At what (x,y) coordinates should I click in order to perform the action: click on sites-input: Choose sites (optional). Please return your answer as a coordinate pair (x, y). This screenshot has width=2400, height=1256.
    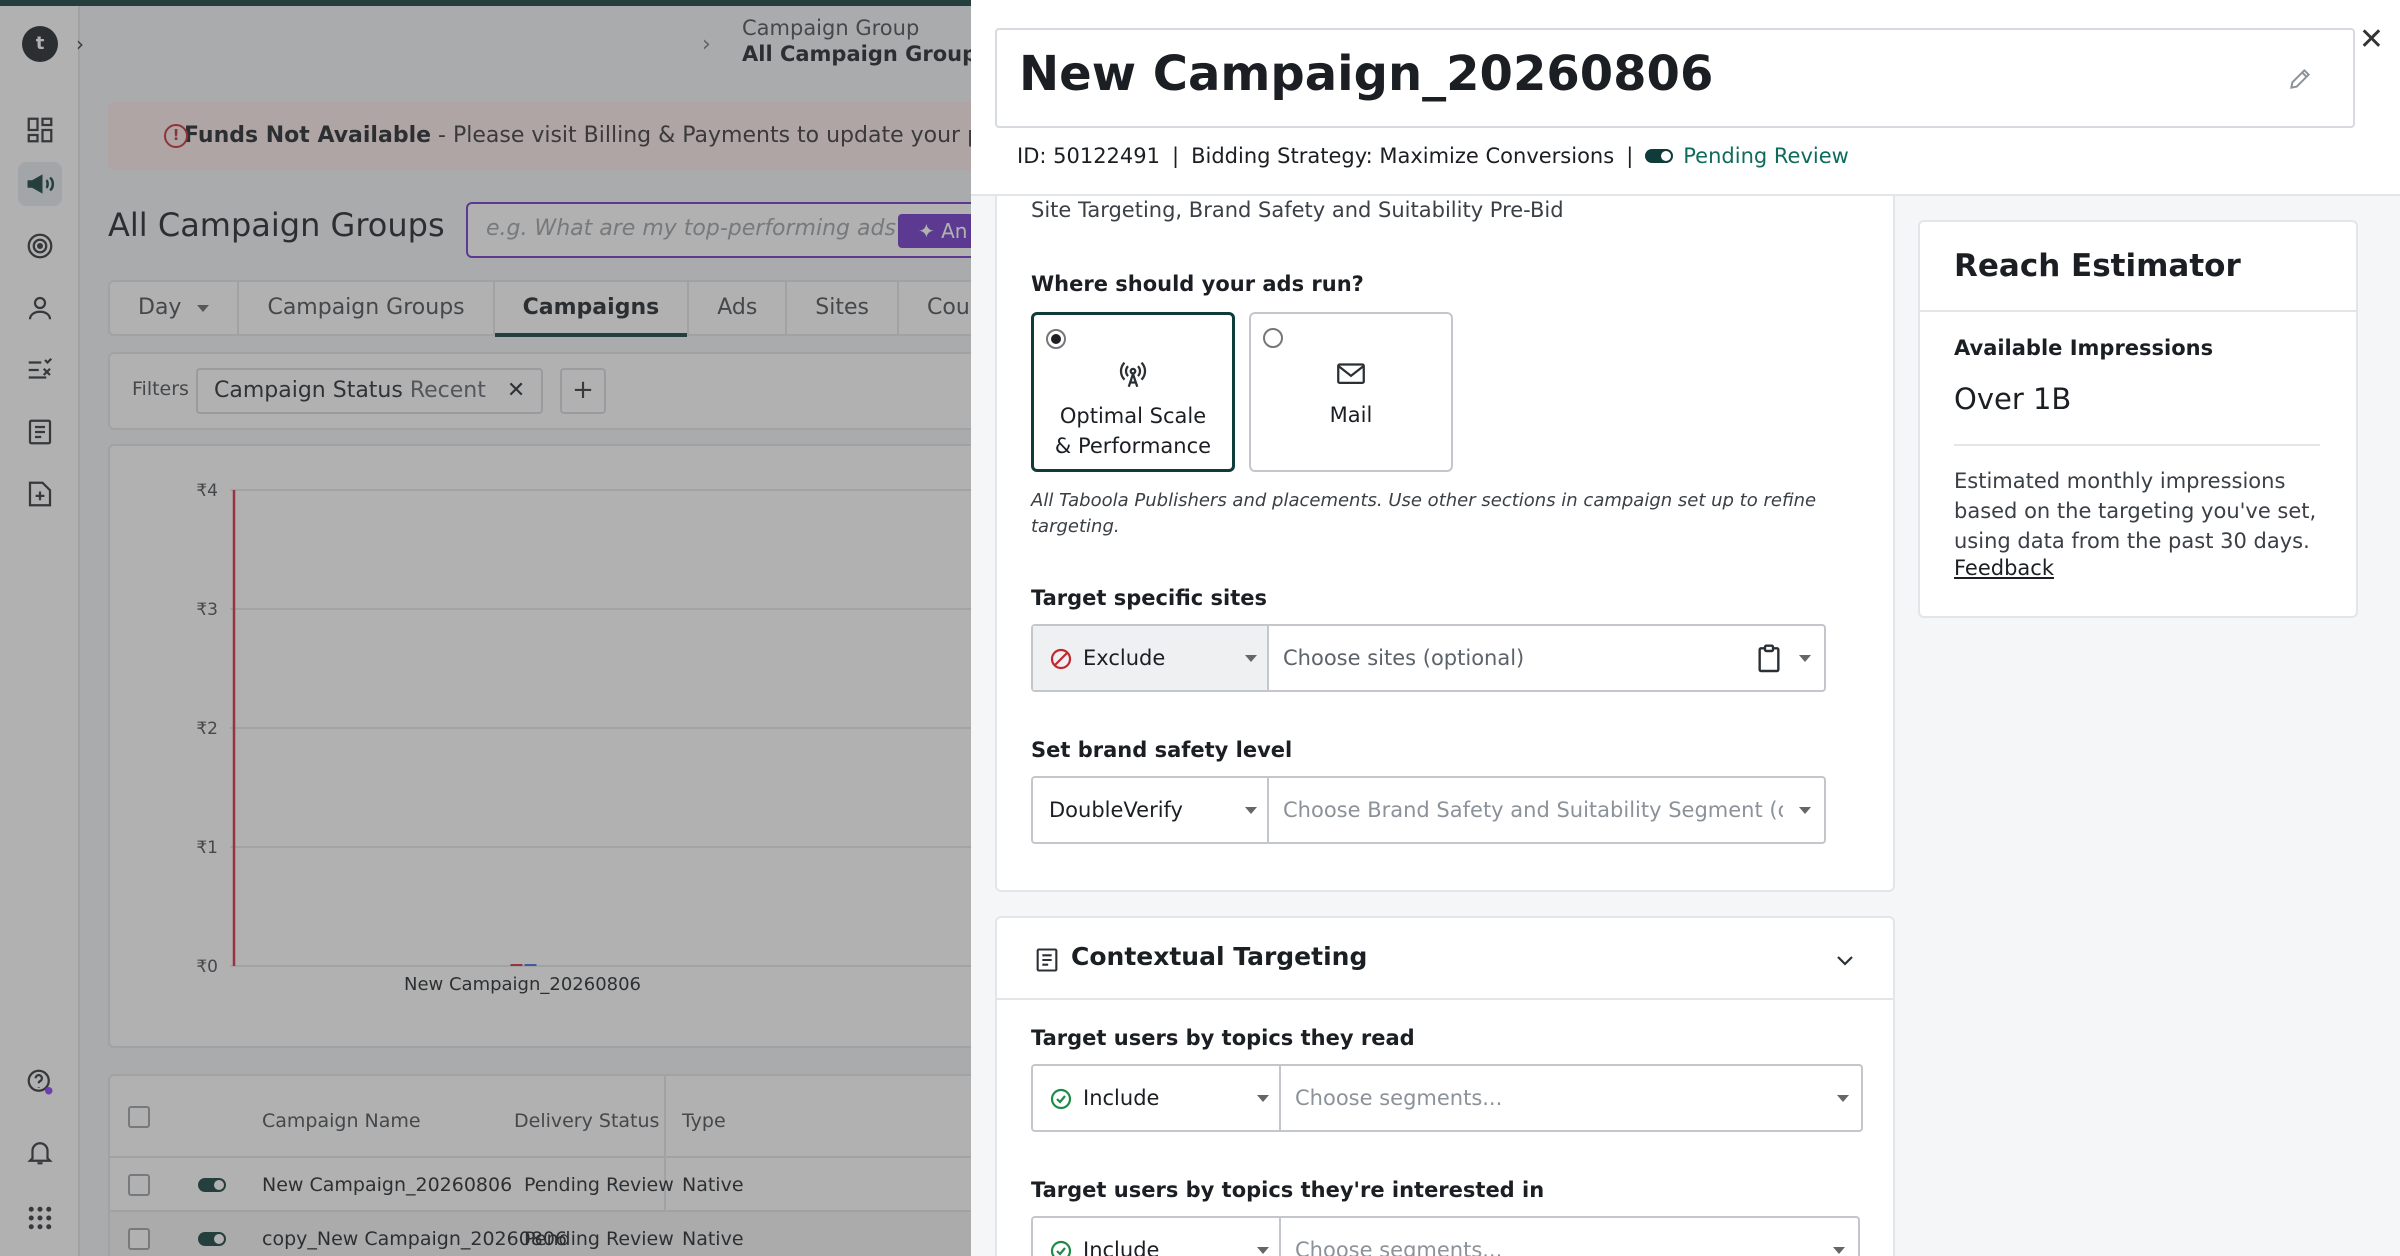
    Looking at the image, I should click on (1403, 658).